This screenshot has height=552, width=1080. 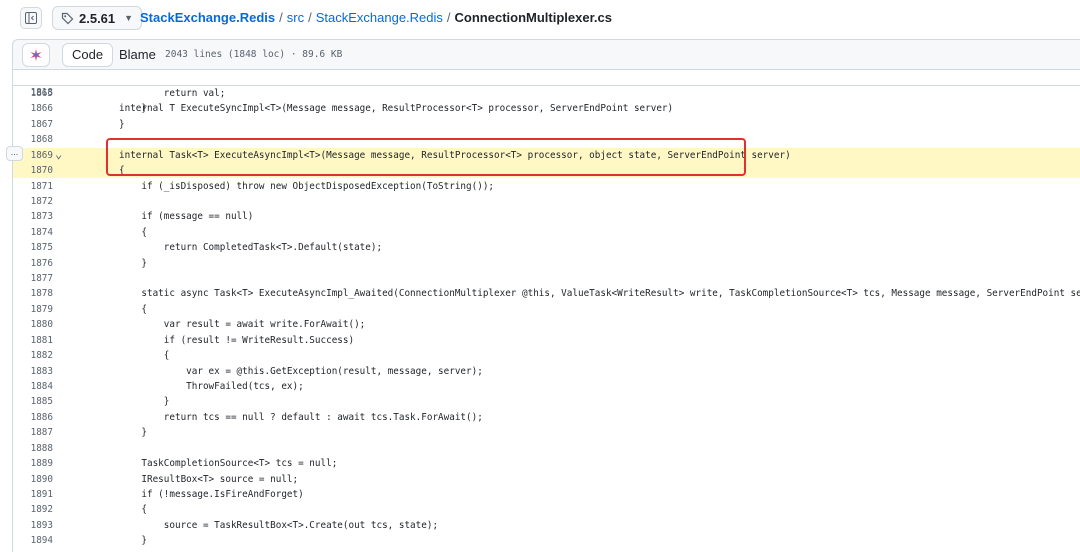 What do you see at coordinates (33, 371) in the screenshot?
I see `line-number: 1883` at bounding box center [33, 371].